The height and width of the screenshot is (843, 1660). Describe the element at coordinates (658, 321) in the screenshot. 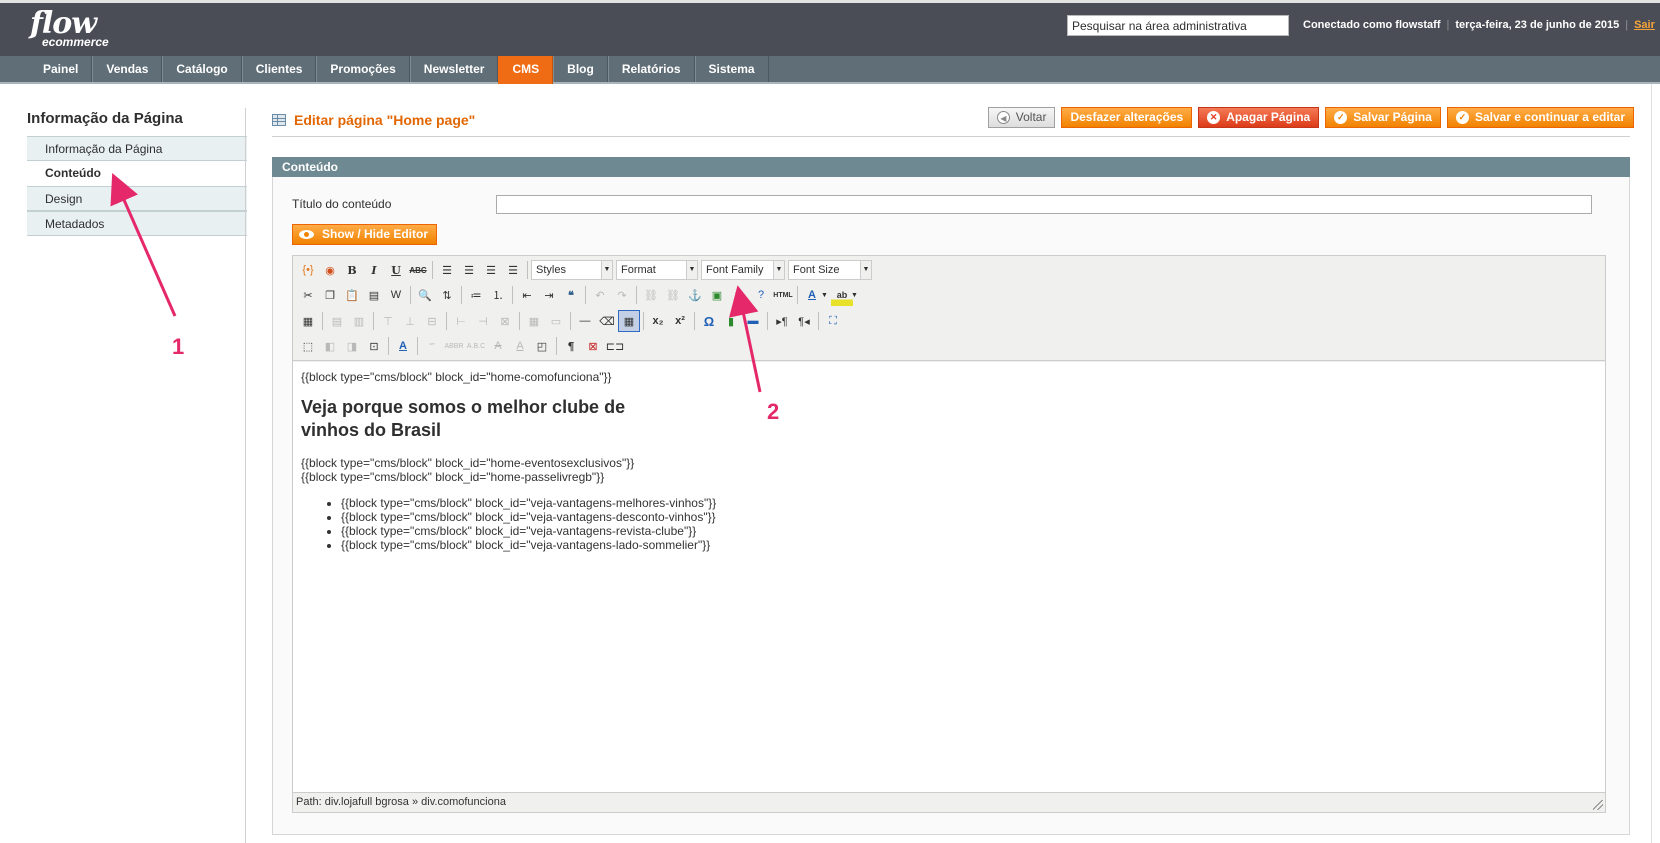

I see `subscript-icon: x₂` at that location.